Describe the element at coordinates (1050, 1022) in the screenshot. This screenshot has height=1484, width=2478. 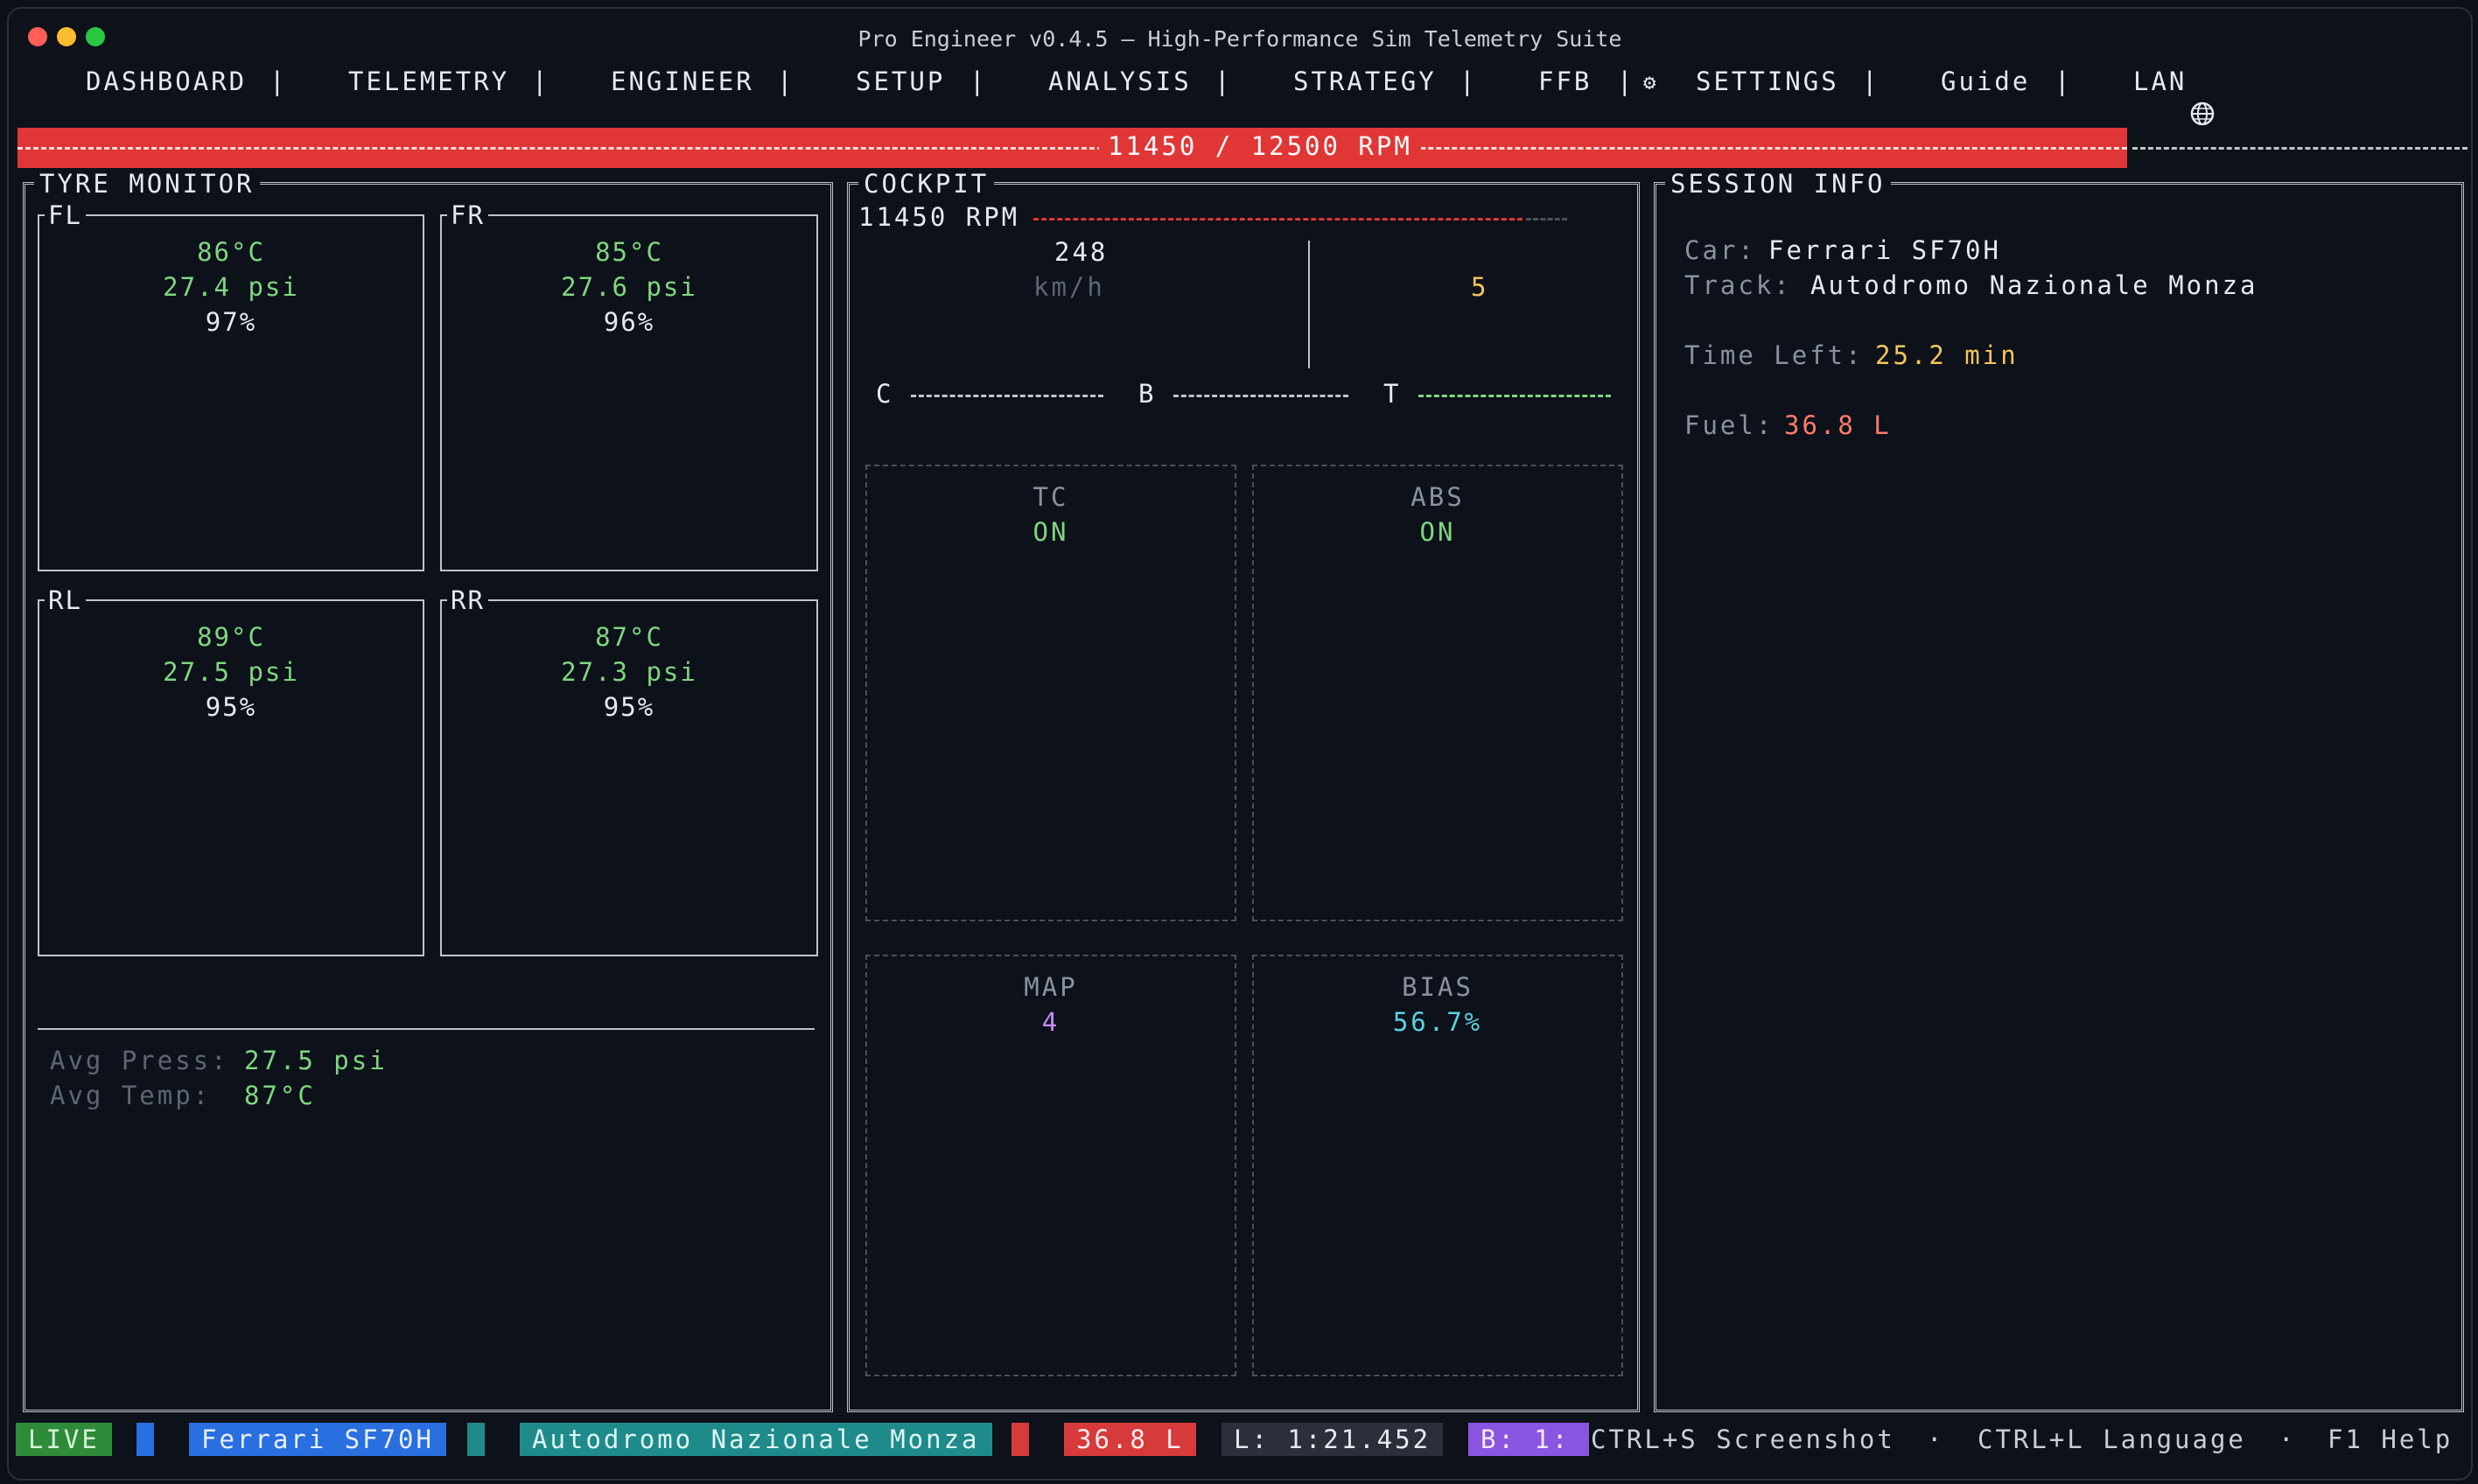
I see `map-value: 4` at that location.